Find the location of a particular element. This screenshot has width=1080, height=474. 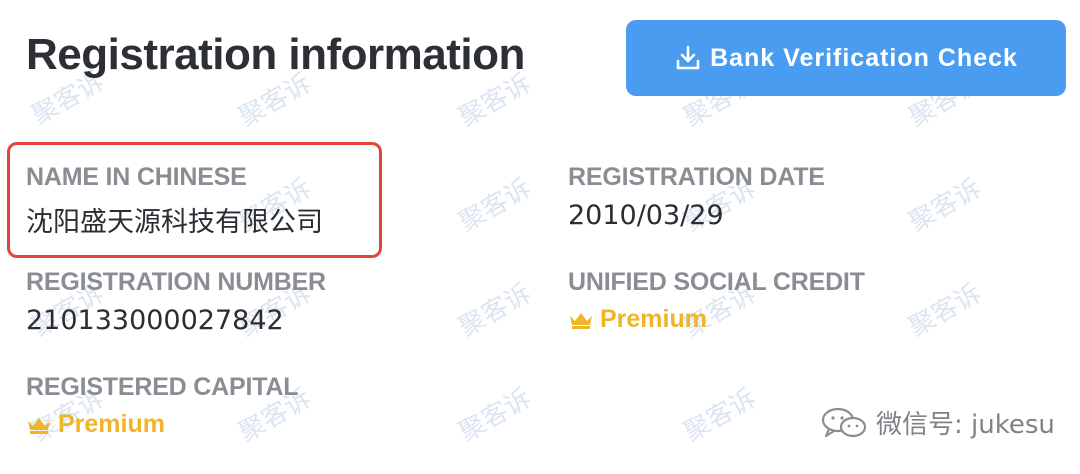

wechat-text: 微信号: jukesu is located at coordinates (965, 425).